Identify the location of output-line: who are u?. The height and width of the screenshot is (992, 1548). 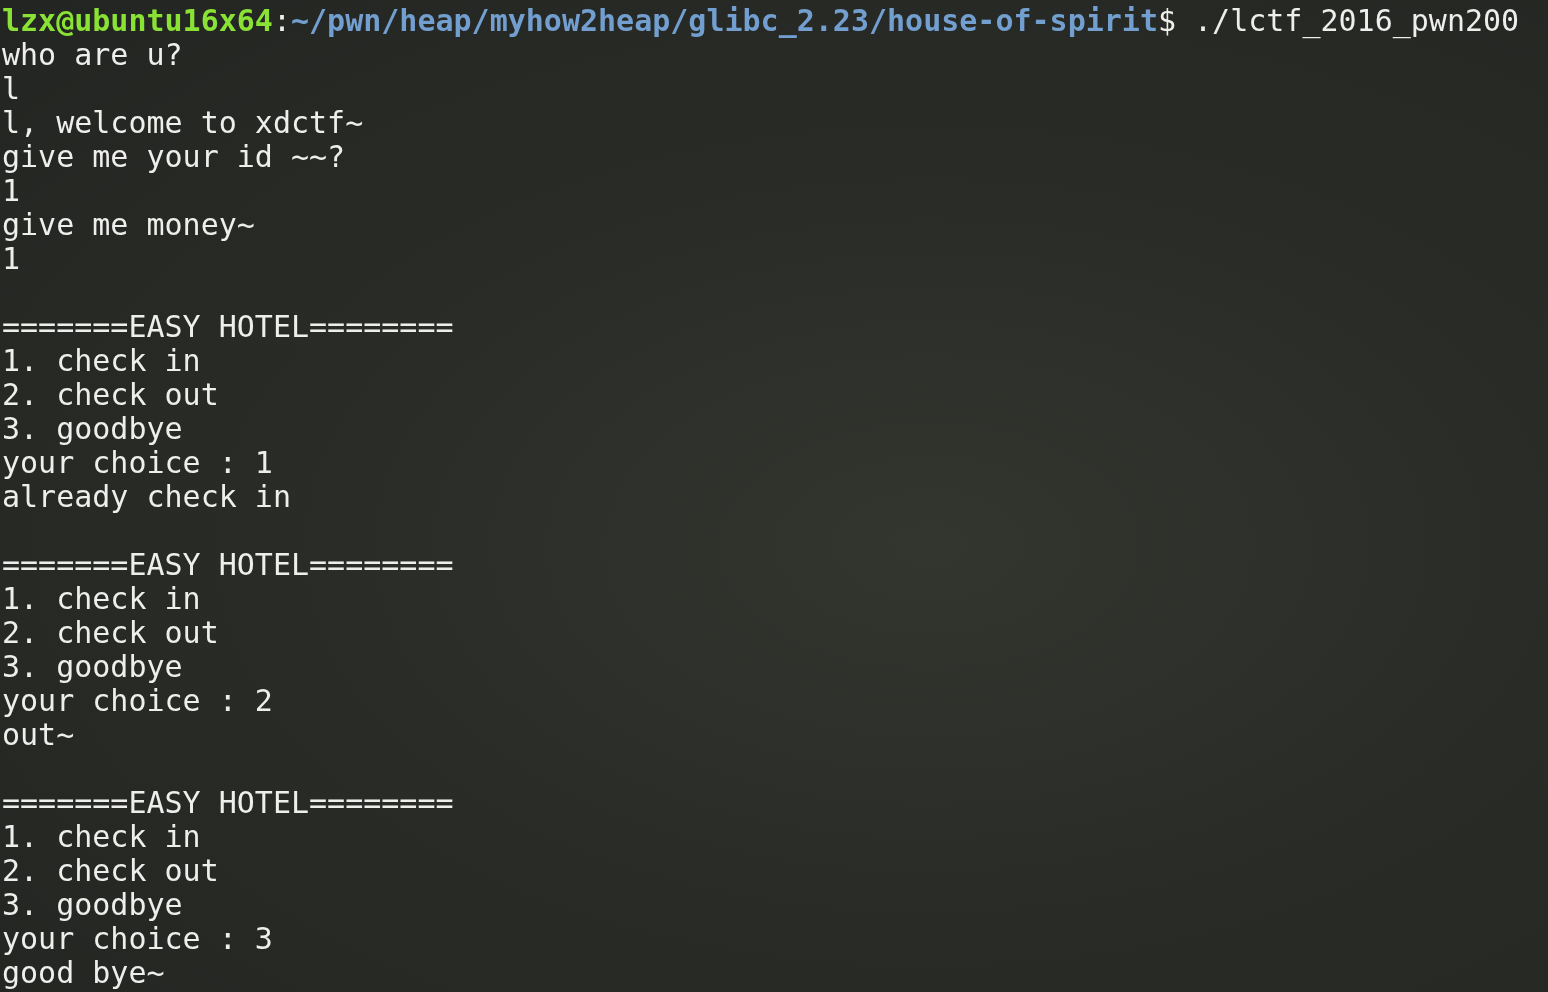
(92, 54).